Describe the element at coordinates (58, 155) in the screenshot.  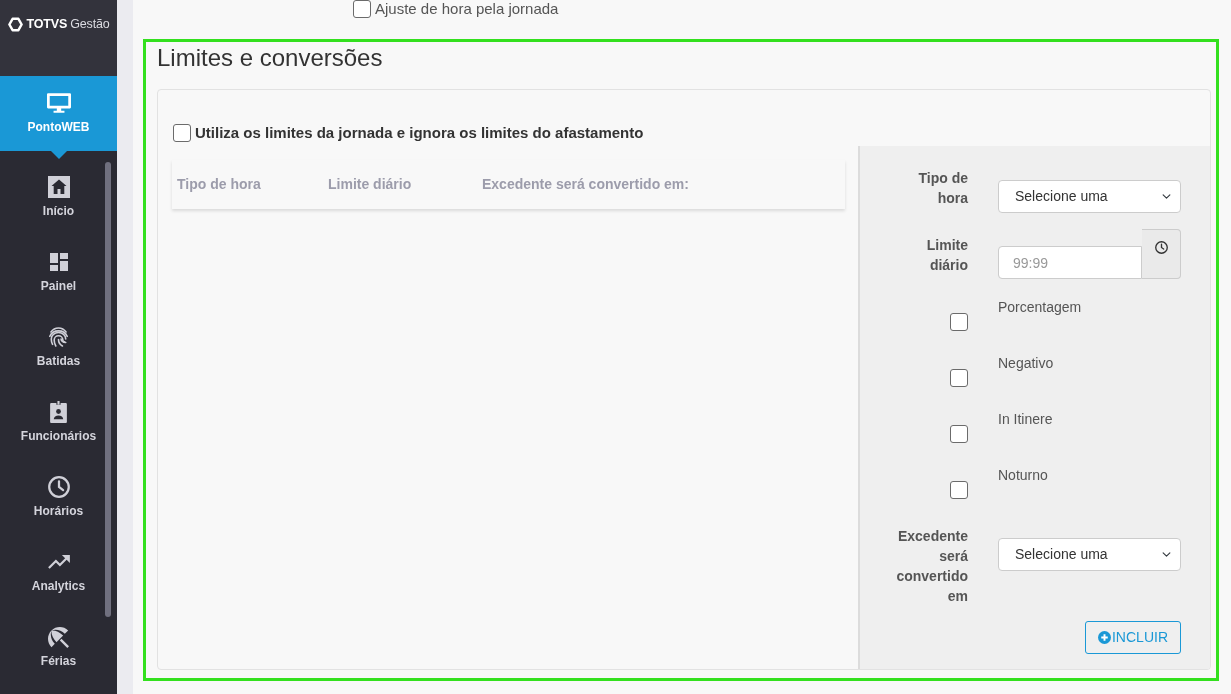
I see `pointer-icon` at that location.